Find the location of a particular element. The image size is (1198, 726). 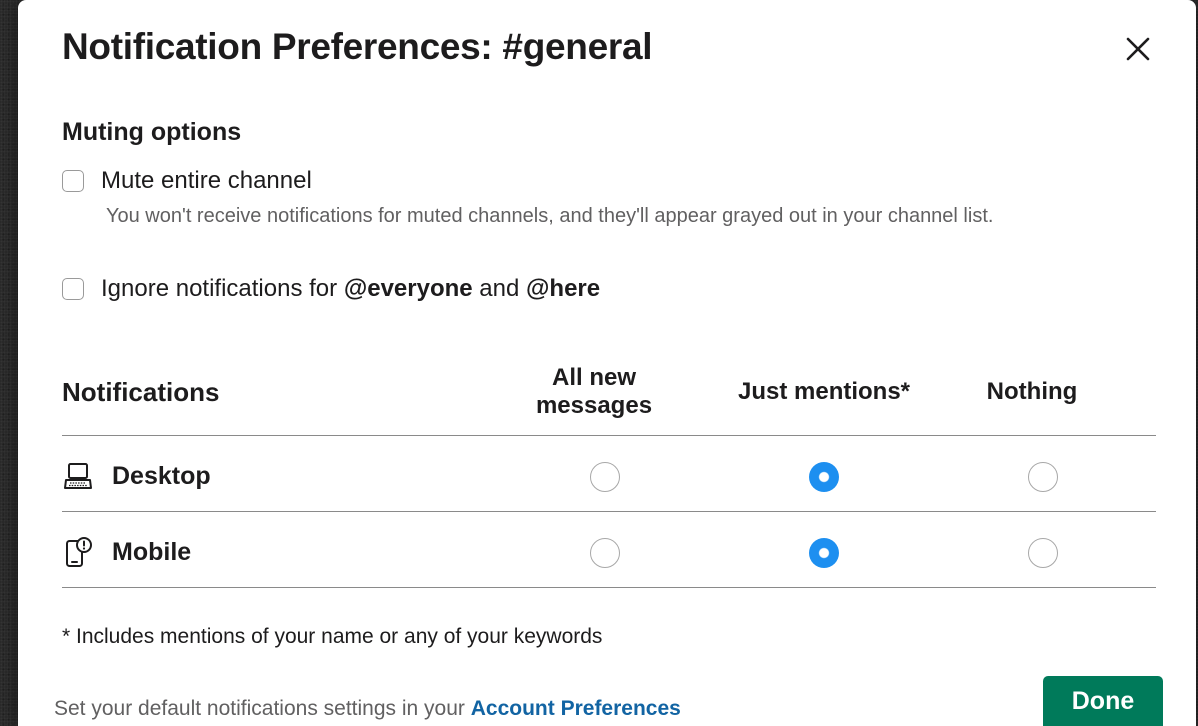

ignore-label-prefix: Ignore notifications for is located at coordinates (219, 288).